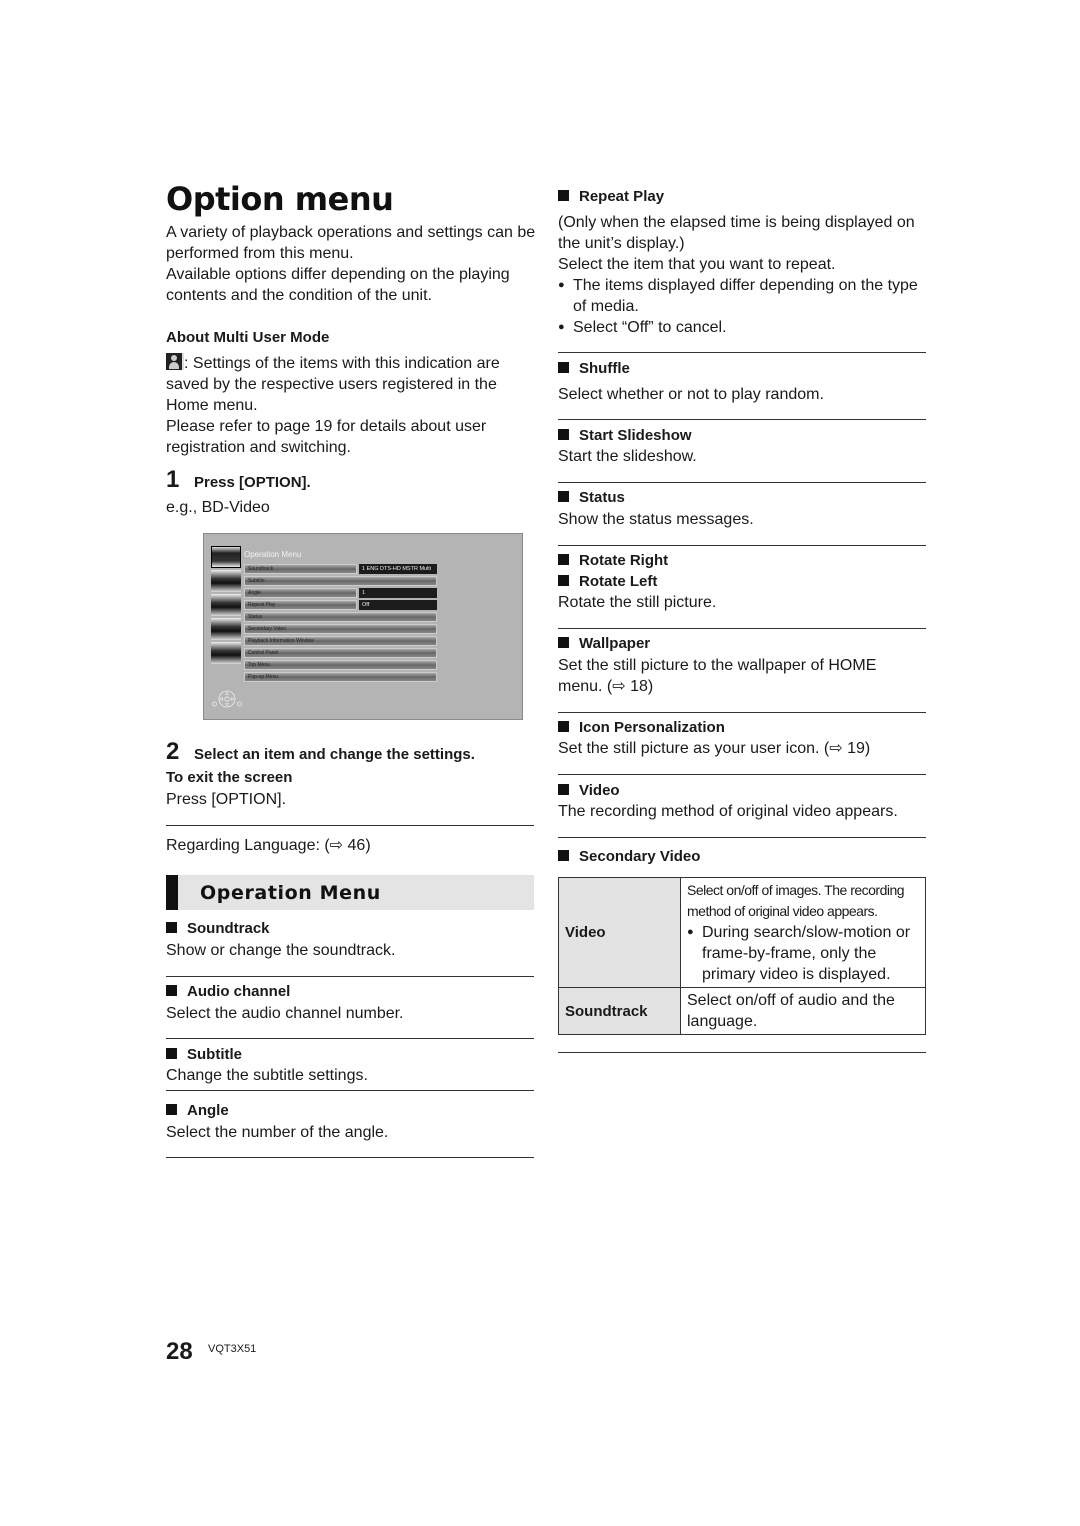 The height and width of the screenshot is (1526, 1080). Describe the element at coordinates (398, 593) in the screenshot. I see `screen-menu-value: 1` at that location.